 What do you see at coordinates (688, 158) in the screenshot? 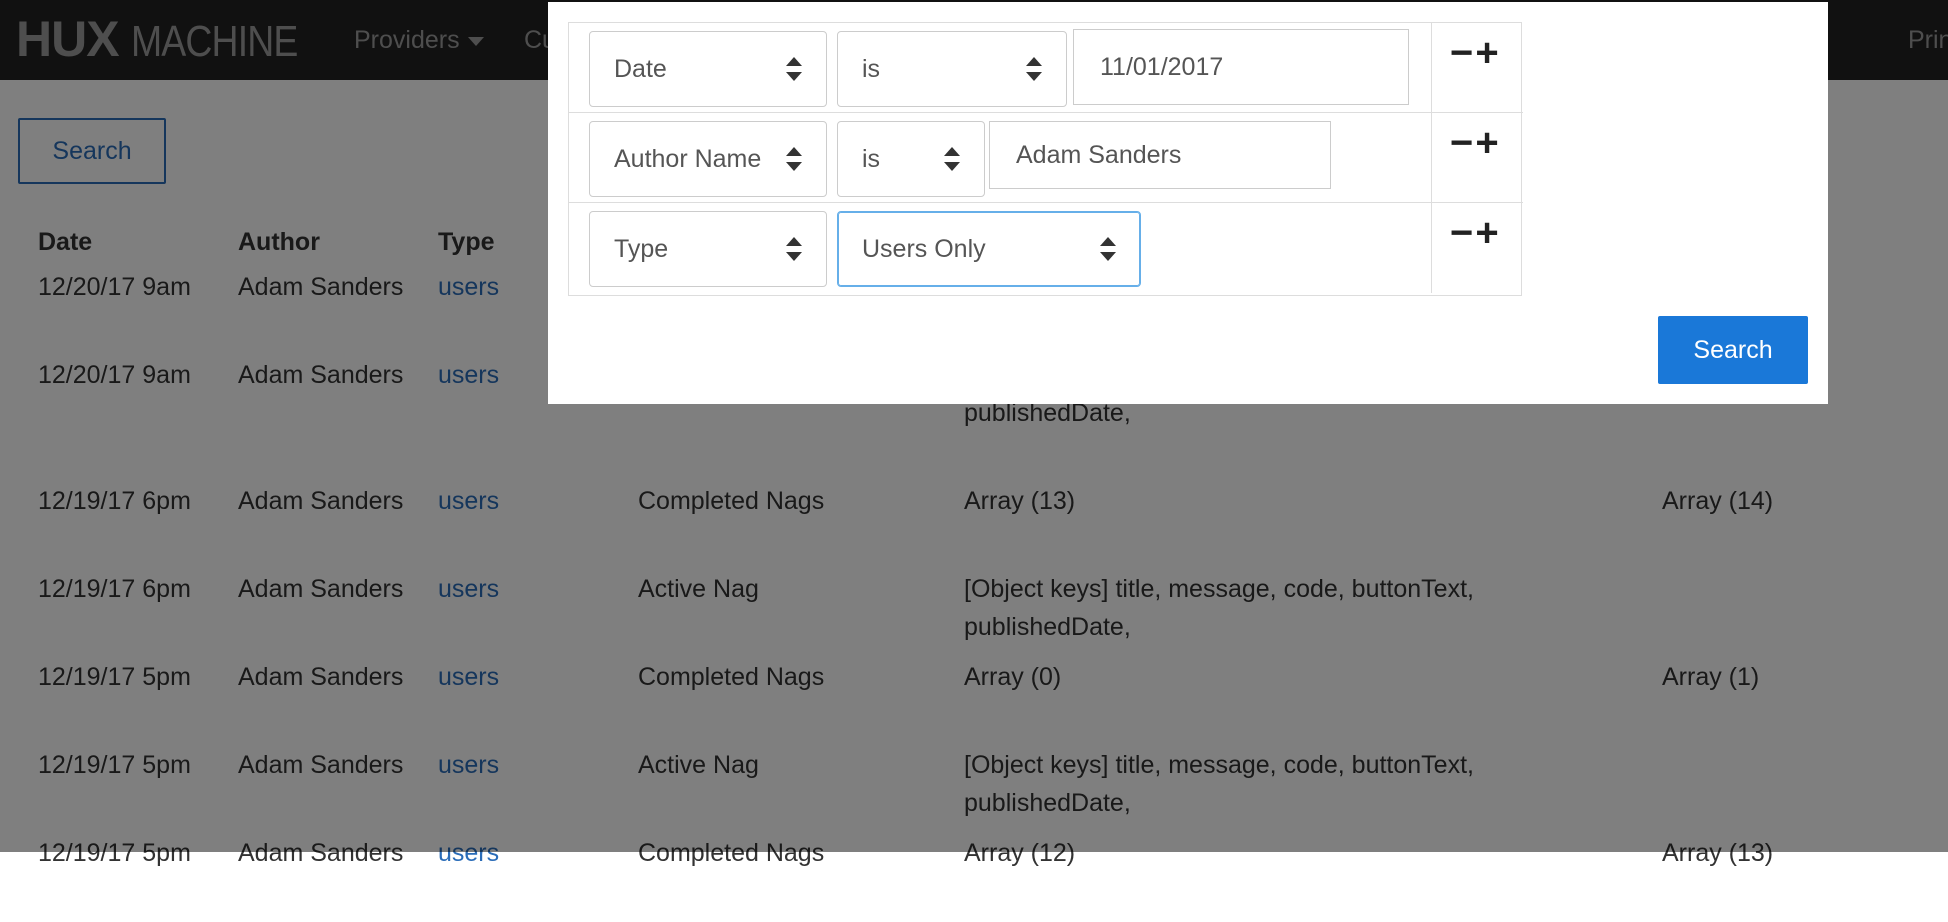
I see `filter-field-value: Author Name` at bounding box center [688, 158].